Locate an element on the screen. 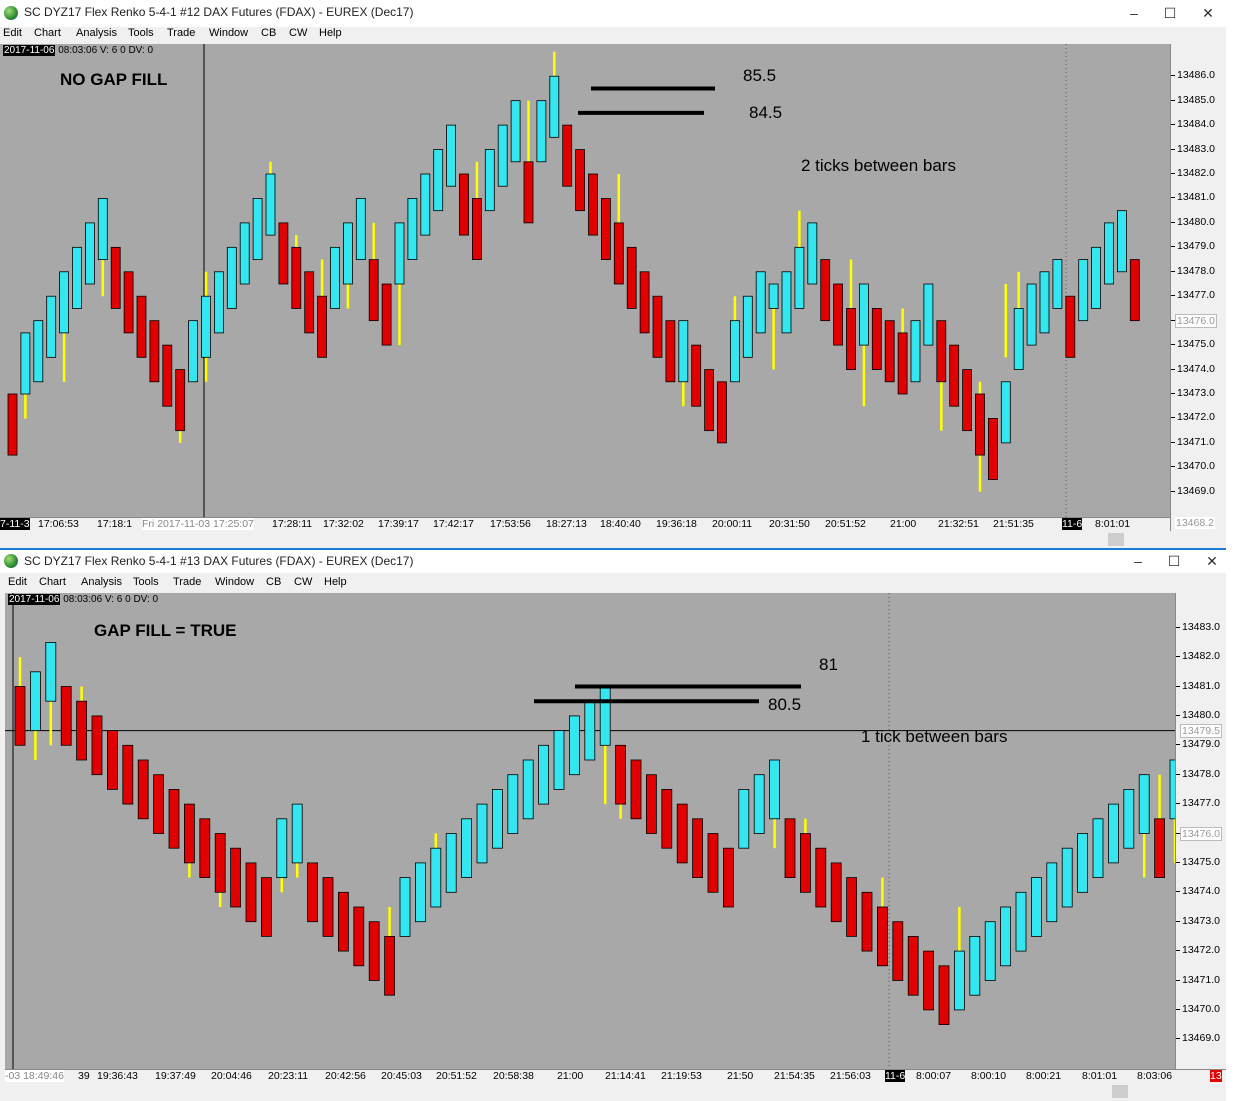 This screenshot has width=1237, height=1101. annotation-upper: 85.5 is located at coordinates (759, 76).